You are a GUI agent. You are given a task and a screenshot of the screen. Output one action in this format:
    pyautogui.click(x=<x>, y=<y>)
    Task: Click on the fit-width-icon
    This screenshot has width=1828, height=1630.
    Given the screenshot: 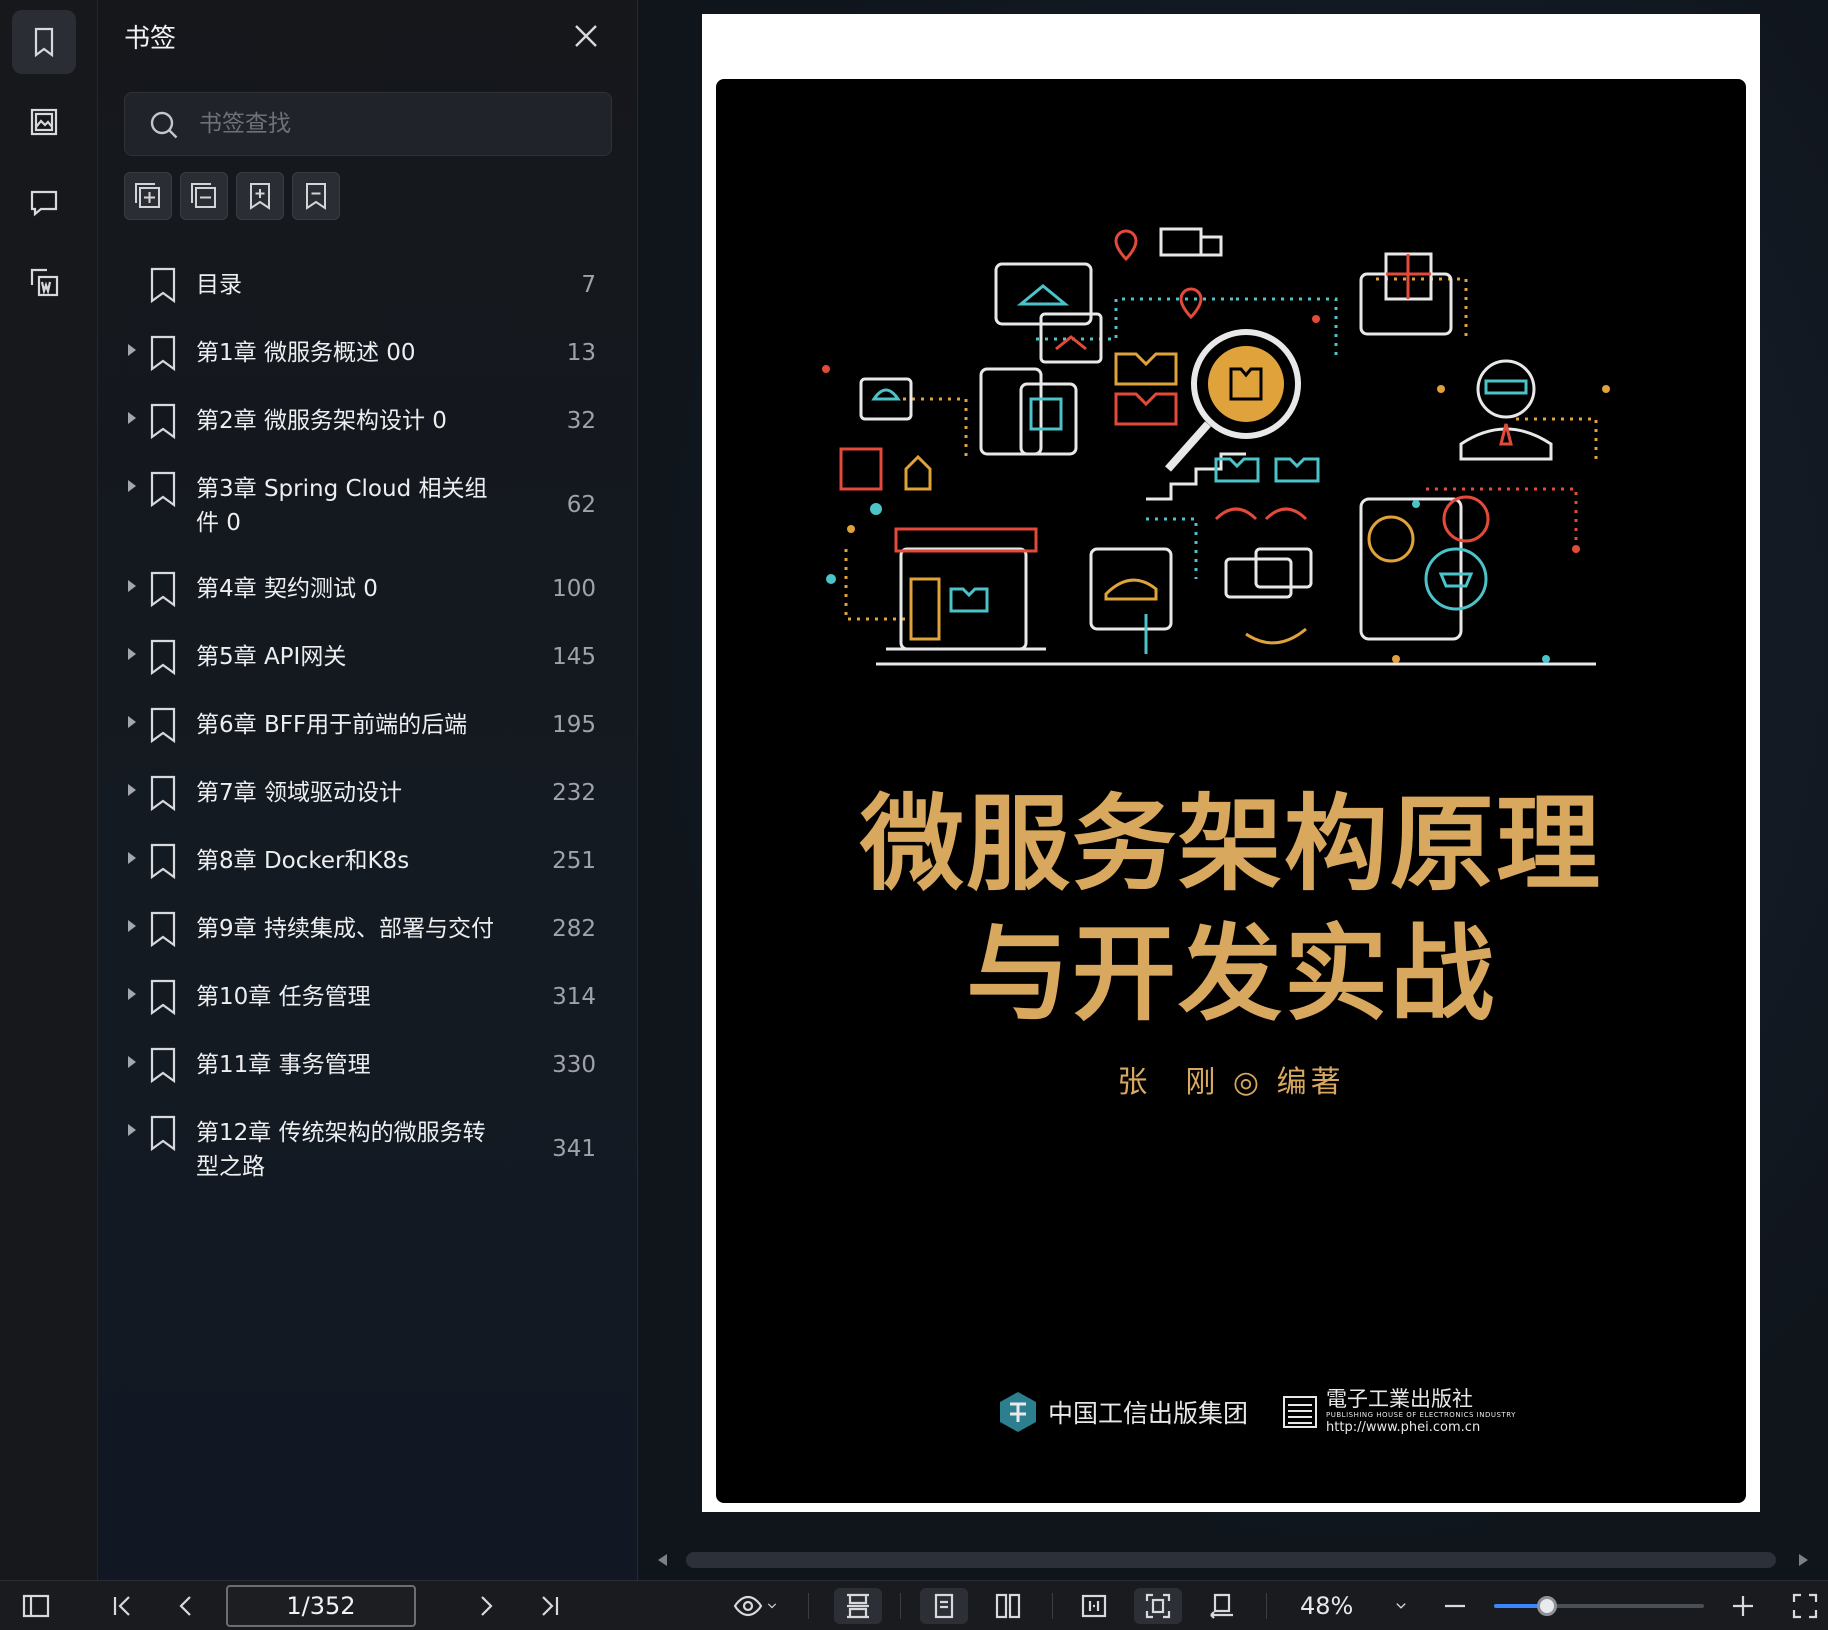 What is the action you would take?
    pyautogui.click(x=1094, y=1606)
    